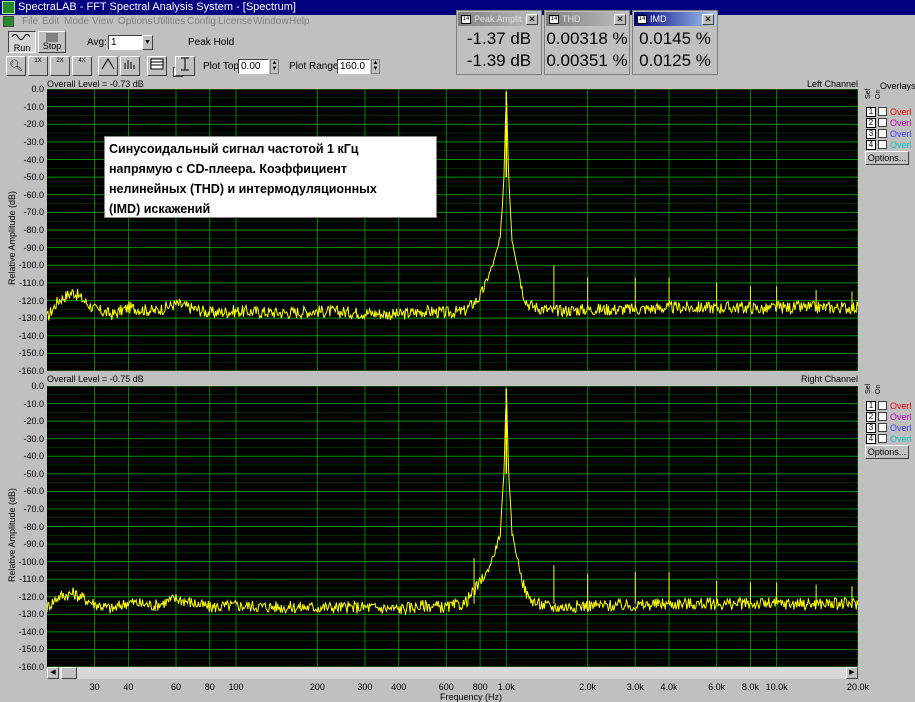  I want to click on plot-range-input: 160.0, so click(353, 66).